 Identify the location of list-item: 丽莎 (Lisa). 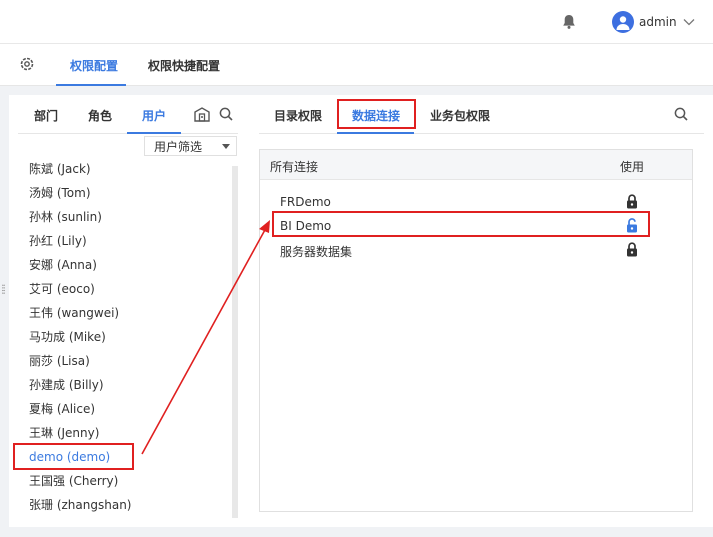
(121, 361).